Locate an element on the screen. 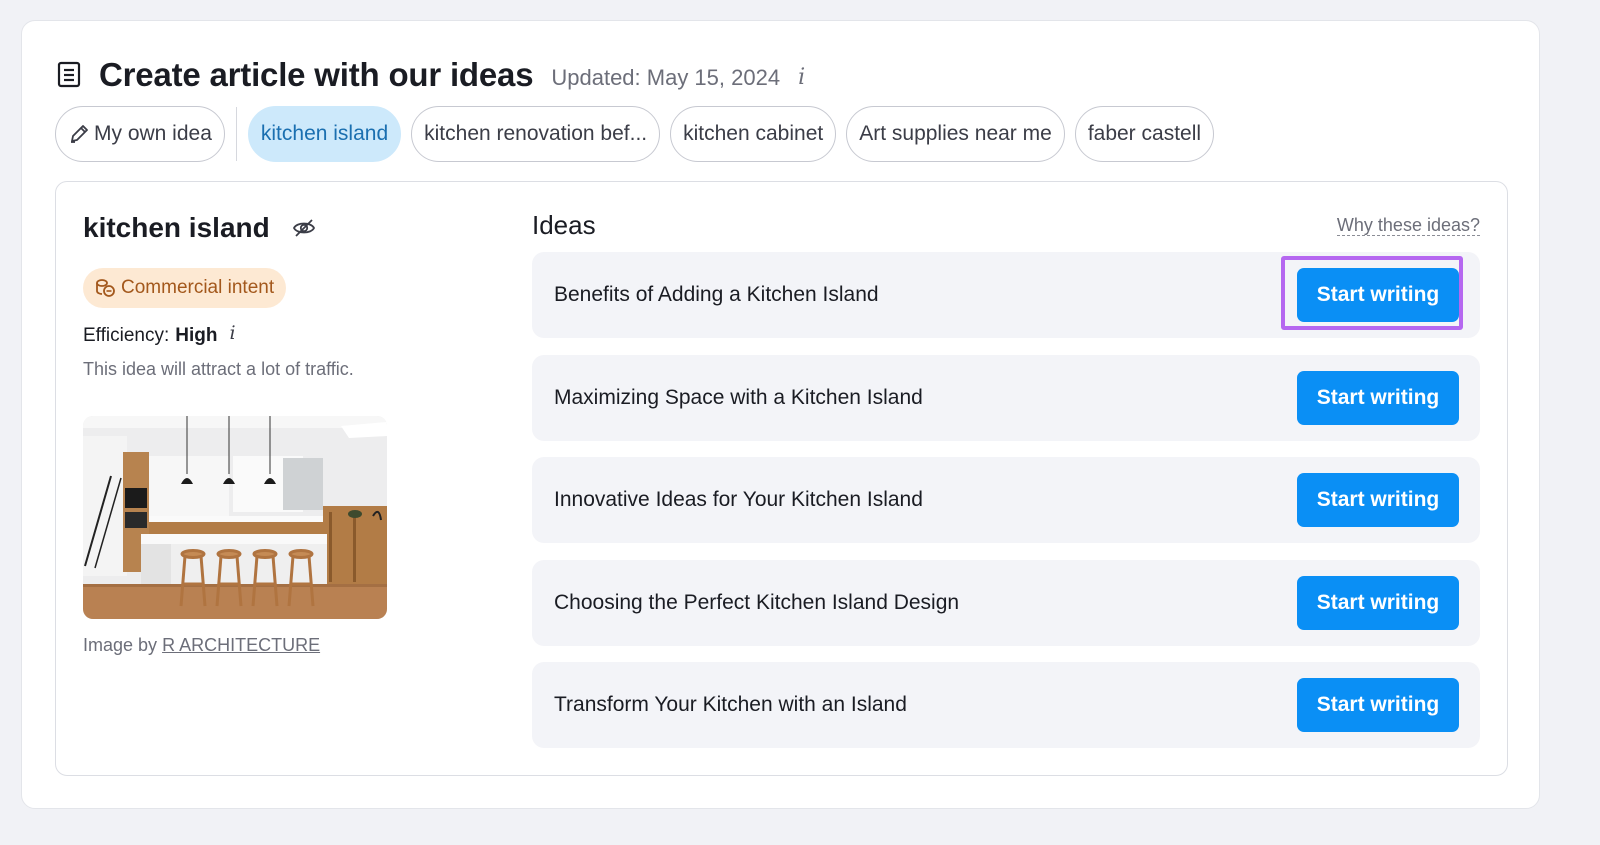 The height and width of the screenshot is (845, 1600). image-credit: Image by R ARCHITECTURE is located at coordinates (201, 645).